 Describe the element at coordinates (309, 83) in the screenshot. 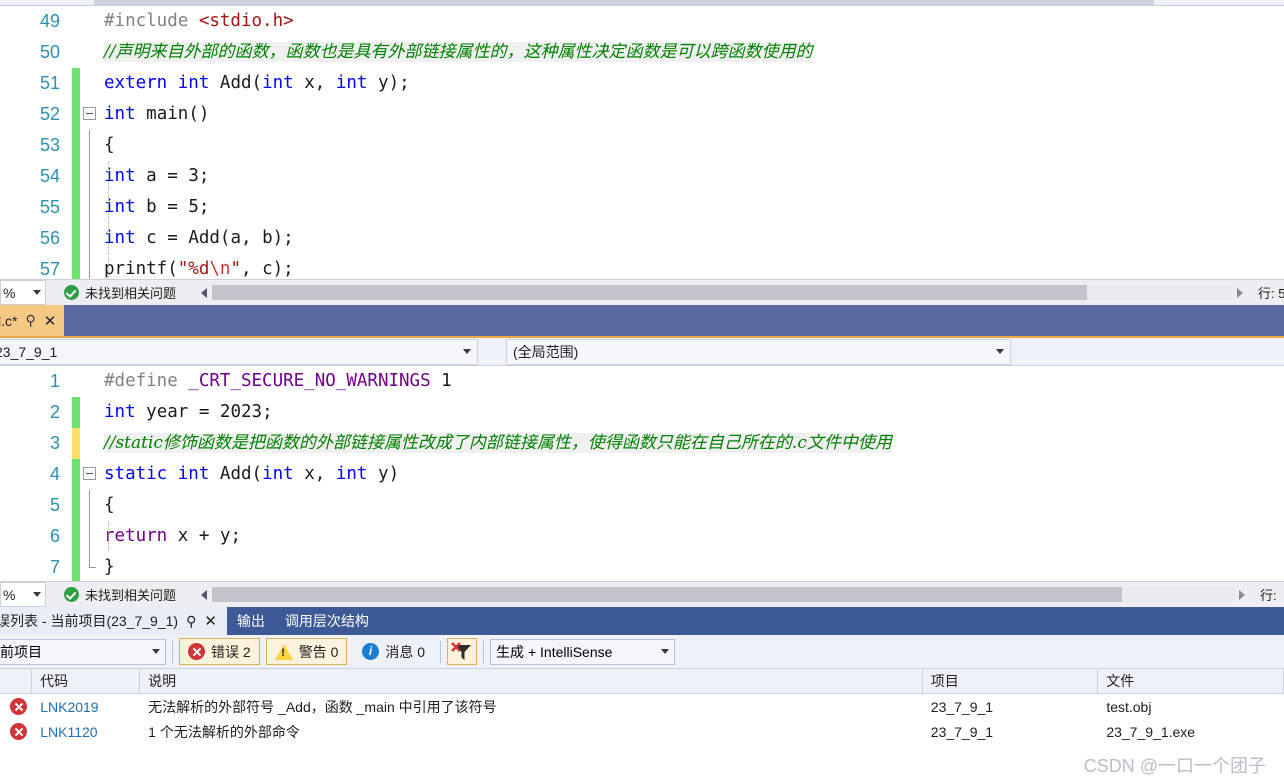

I see `code-token: x` at that location.